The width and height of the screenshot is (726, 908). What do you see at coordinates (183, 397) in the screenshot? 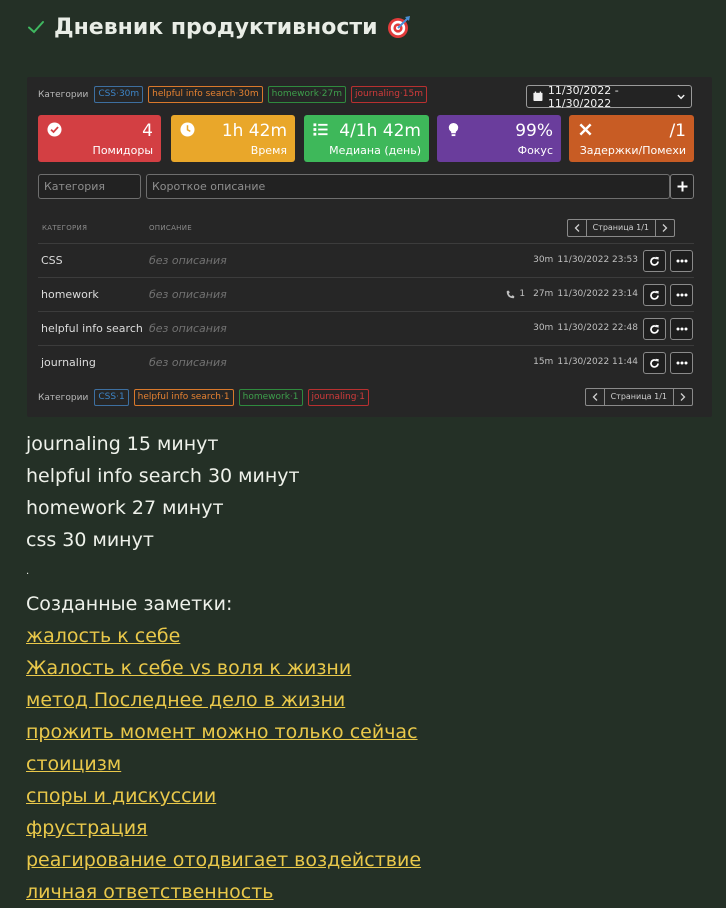
I see `tag-helpful-info-search-count: helpful info search·1` at bounding box center [183, 397].